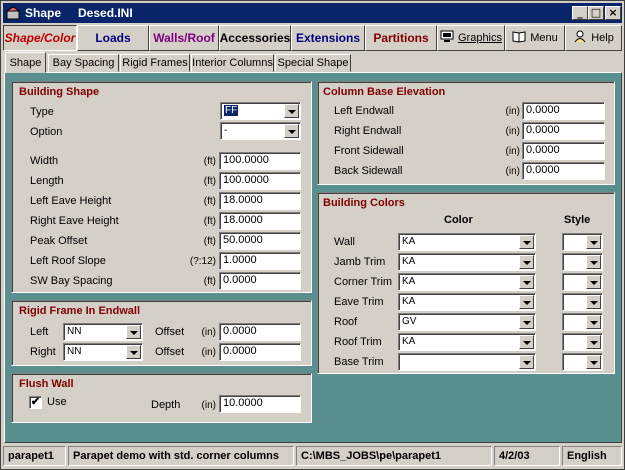 Image resolution: width=625 pixels, height=470 pixels. Describe the element at coordinates (71, 201) in the screenshot. I see `field-label: Left Eave Height` at that location.